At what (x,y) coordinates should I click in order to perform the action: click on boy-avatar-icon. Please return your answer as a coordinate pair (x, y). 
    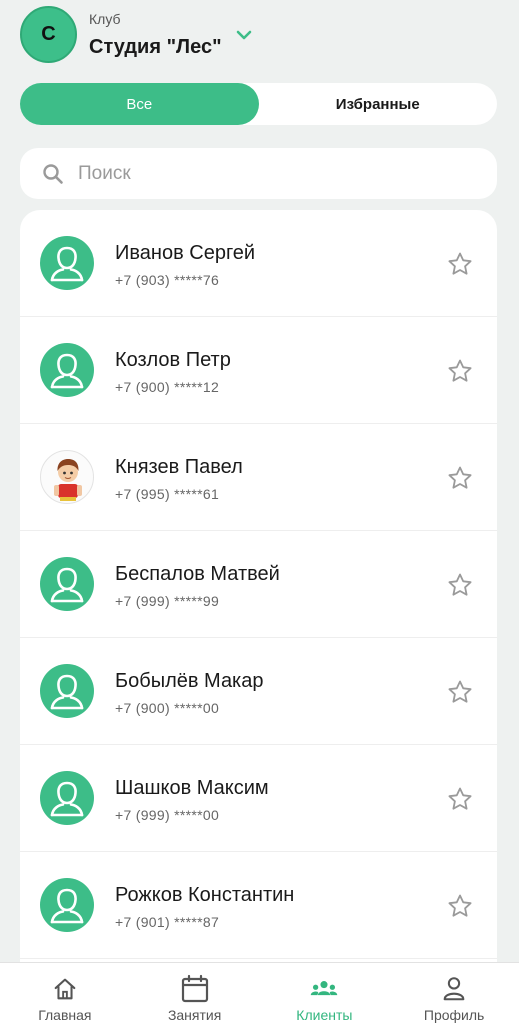
    Looking at the image, I should click on (68, 480).